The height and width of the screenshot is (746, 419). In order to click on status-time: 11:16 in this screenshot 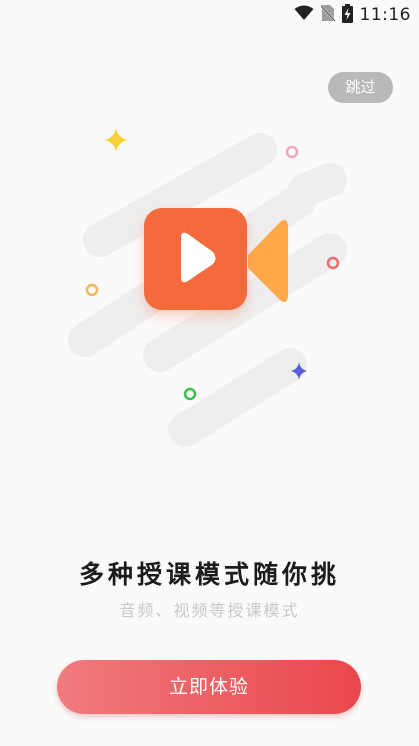, I will do `click(385, 15)`.